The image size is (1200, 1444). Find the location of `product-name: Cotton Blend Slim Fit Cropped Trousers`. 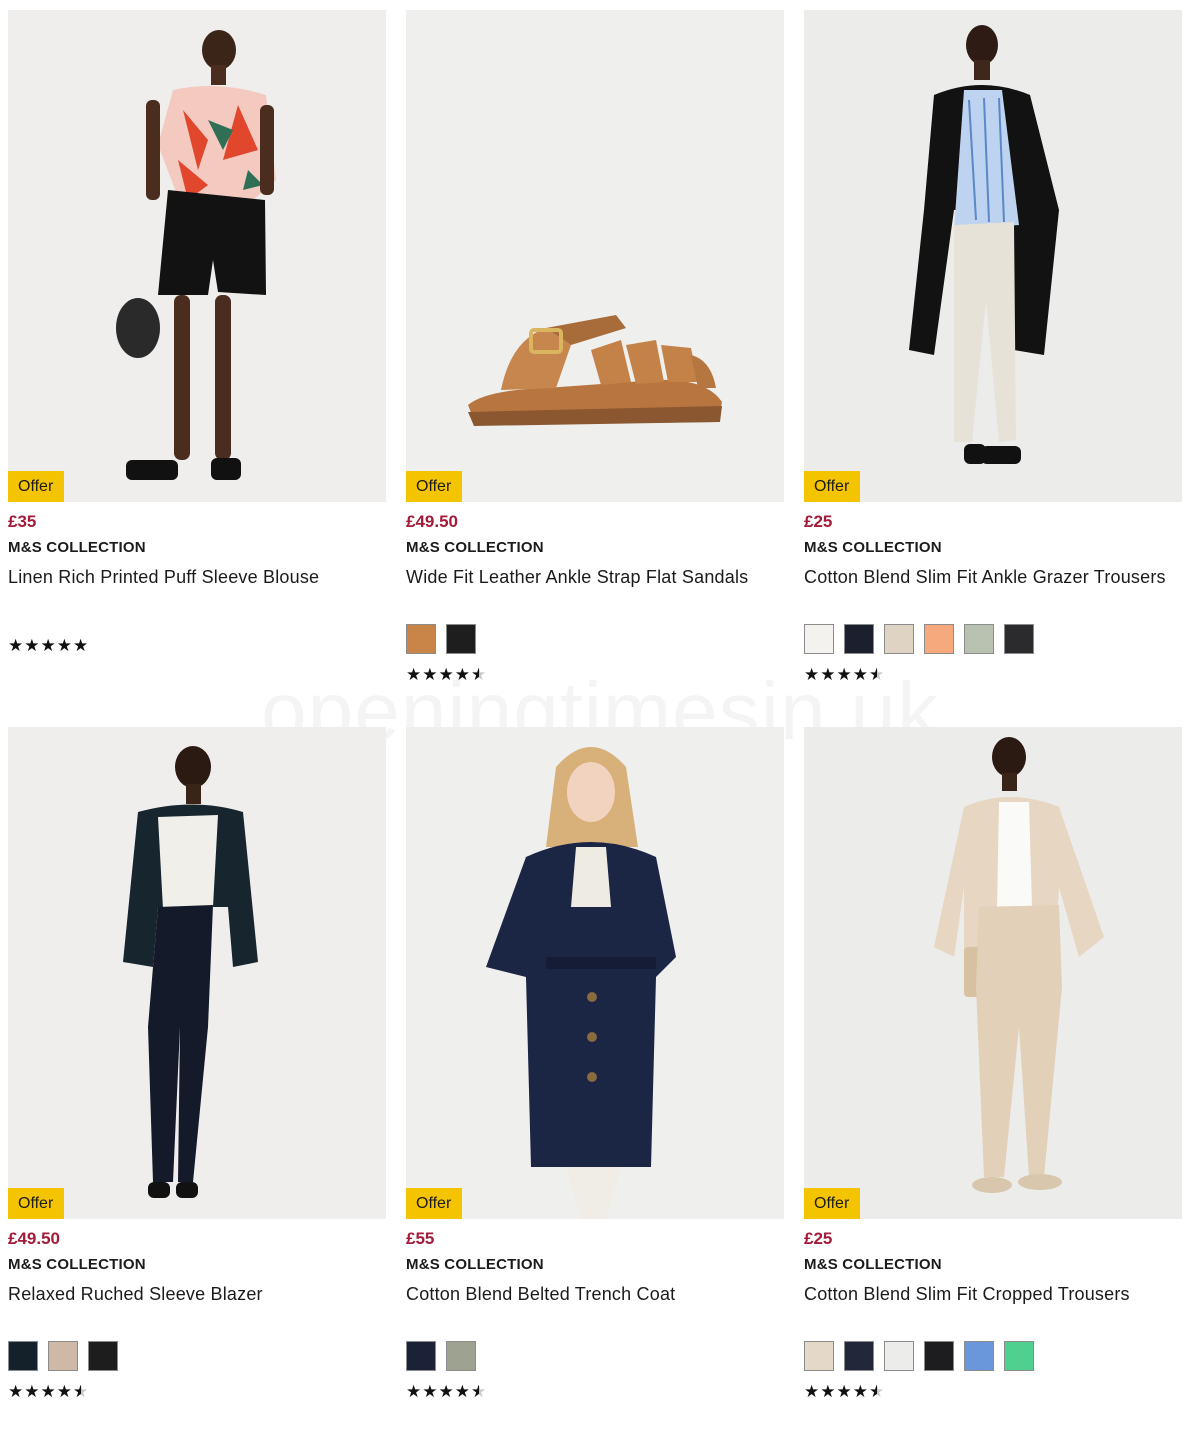

product-name: Cotton Blend Slim Fit Cropped Trousers is located at coordinates (989, 1294).